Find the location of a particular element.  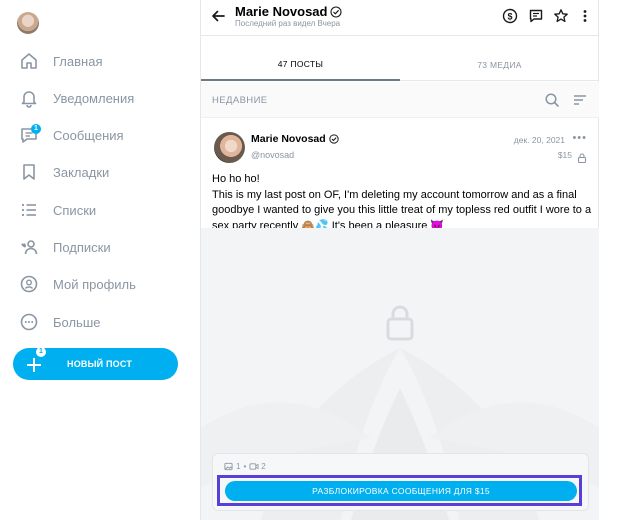

user-avatar is located at coordinates (28, 23).